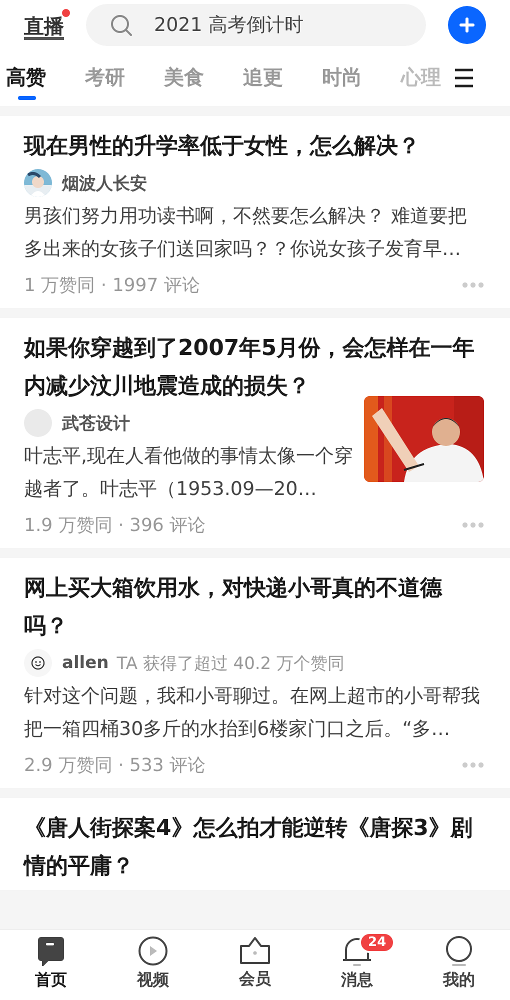  I want to click on author-name: 烟波人长安, so click(104, 183).